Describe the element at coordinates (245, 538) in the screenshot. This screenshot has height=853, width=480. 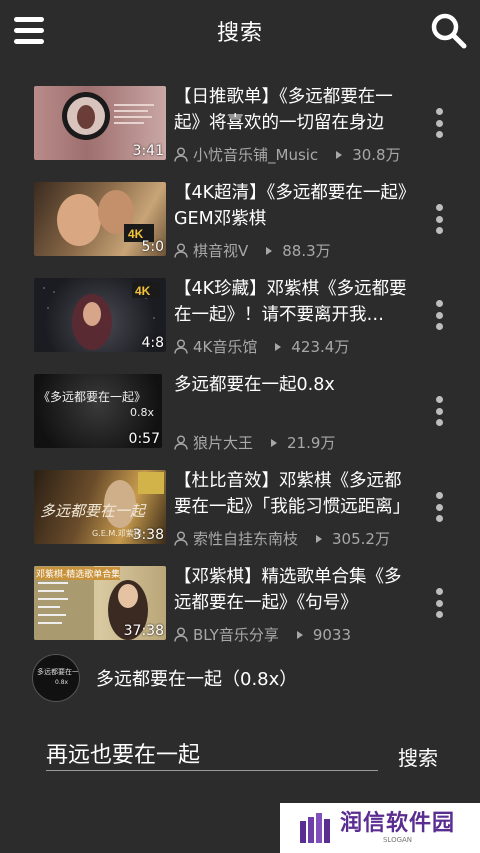
I see `video-uploader: 索性自挂东南枝` at that location.